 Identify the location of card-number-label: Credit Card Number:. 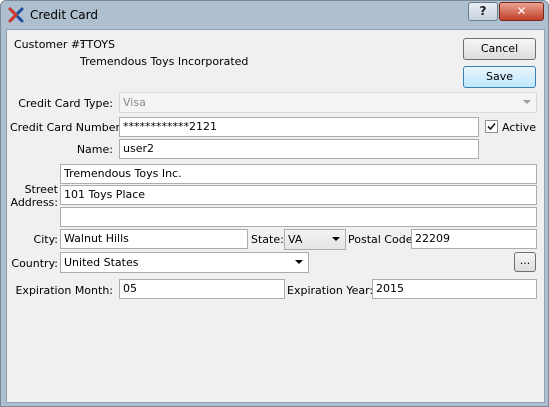
(67, 127).